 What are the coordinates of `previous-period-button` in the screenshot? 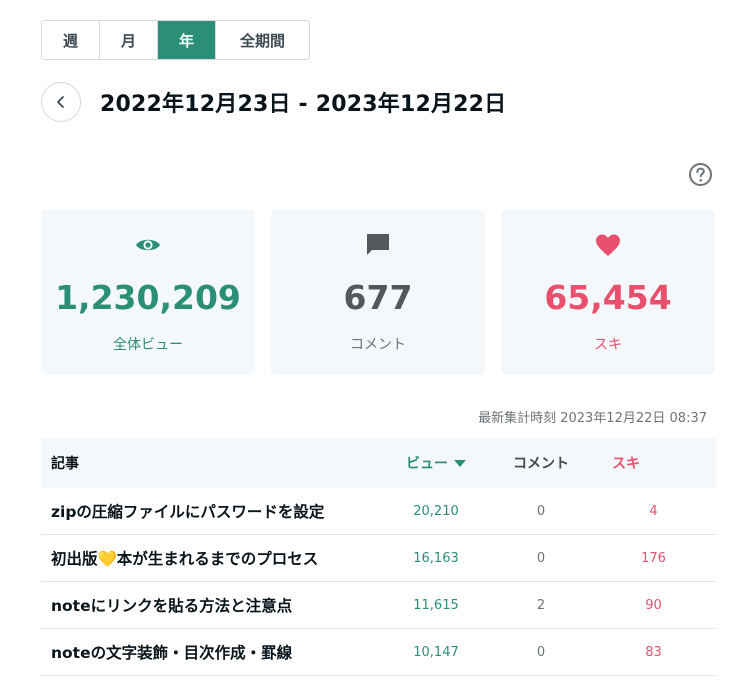 It's located at (61, 102).